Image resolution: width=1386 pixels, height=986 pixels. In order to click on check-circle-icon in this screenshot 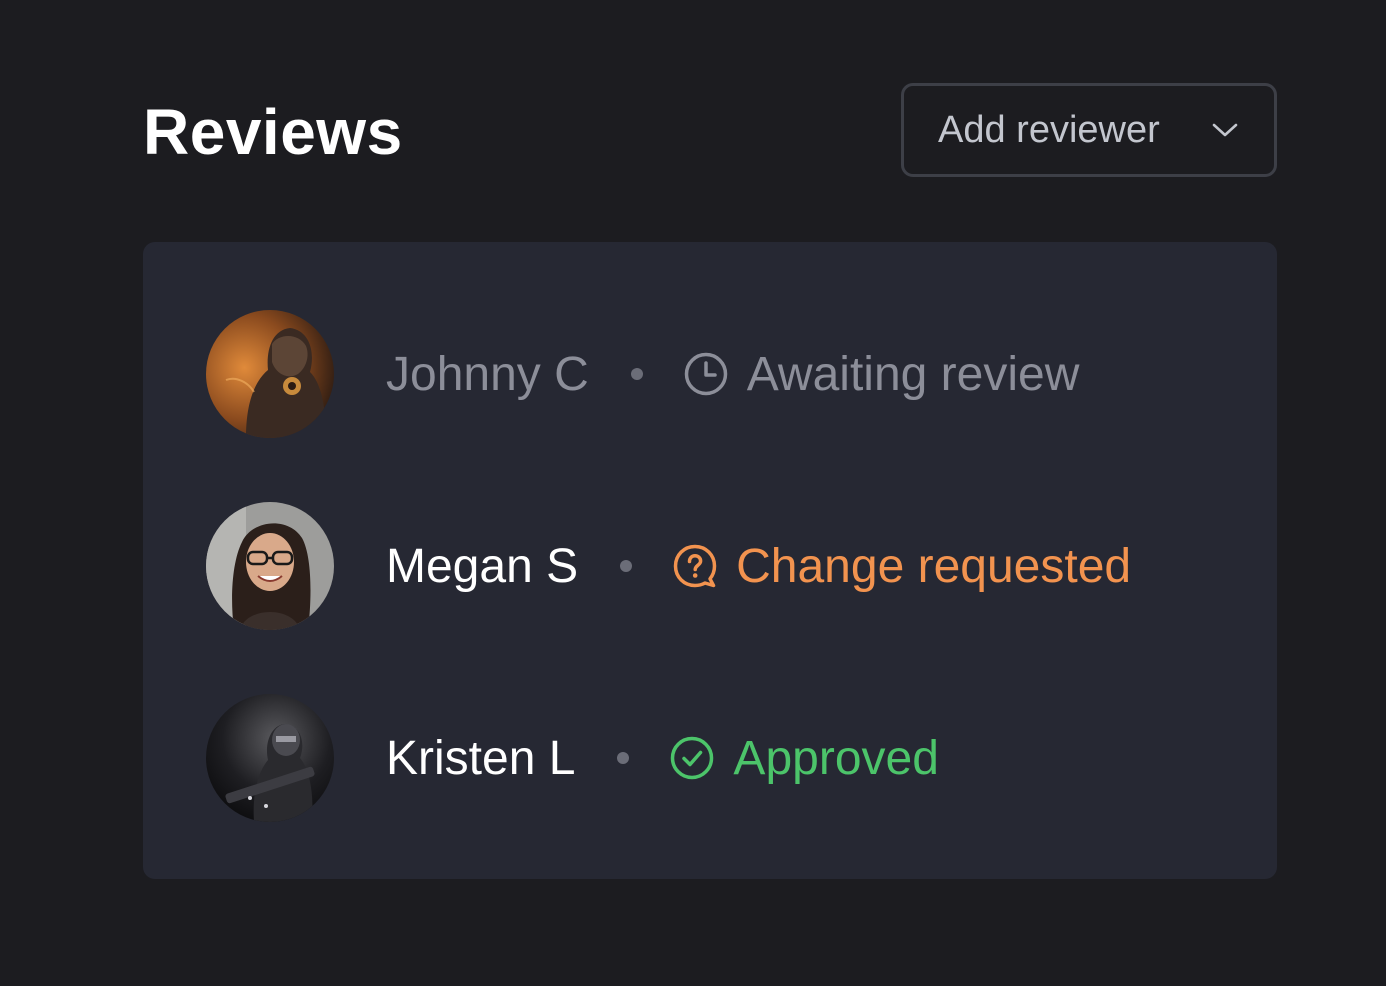, I will do `click(692, 758)`.